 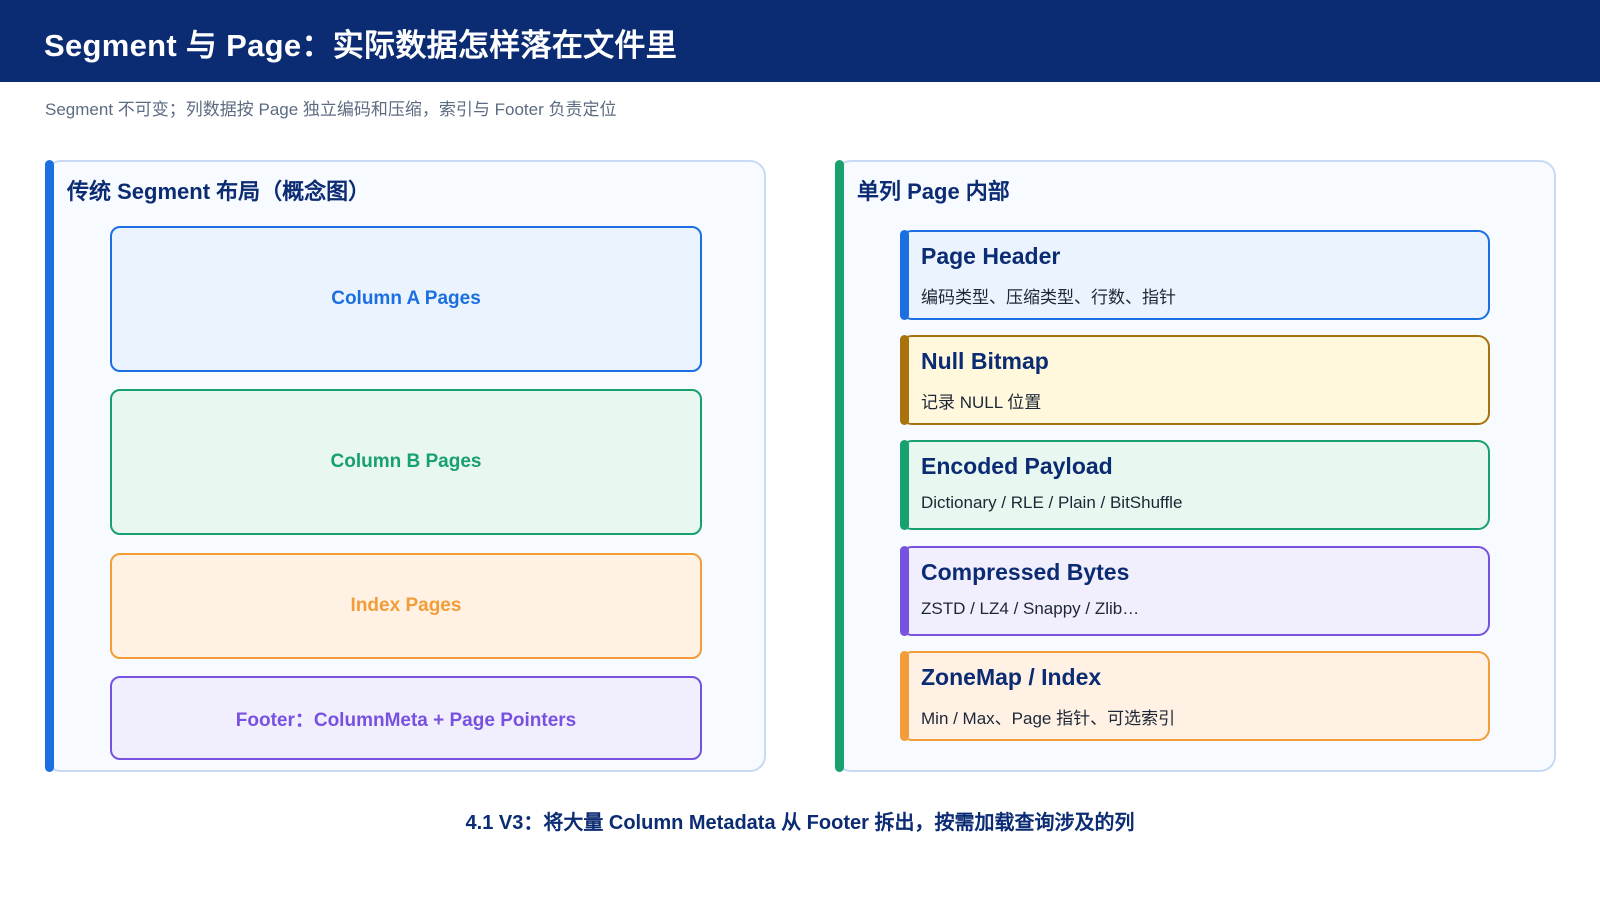 I want to click on column-a-pages-block: Column A Pages, so click(x=406, y=299).